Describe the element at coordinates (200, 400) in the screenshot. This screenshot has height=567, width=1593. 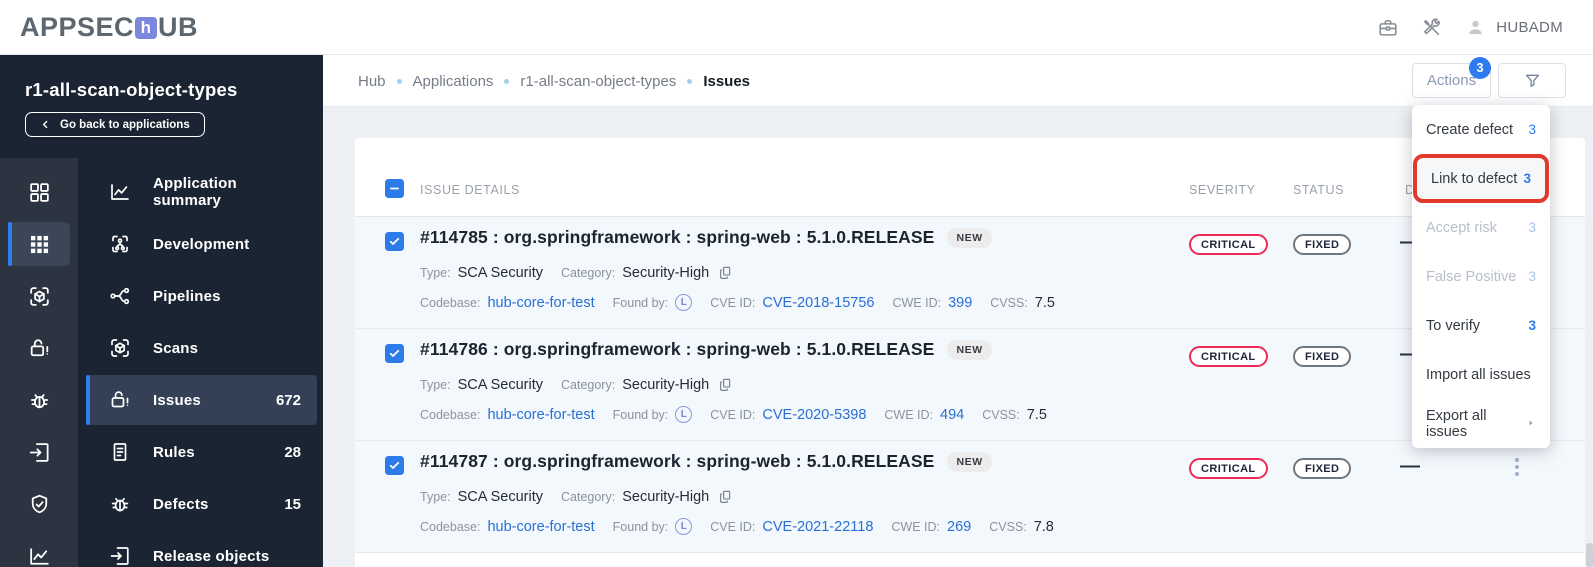
I see `sidebar-item-issues: Issues 672` at that location.